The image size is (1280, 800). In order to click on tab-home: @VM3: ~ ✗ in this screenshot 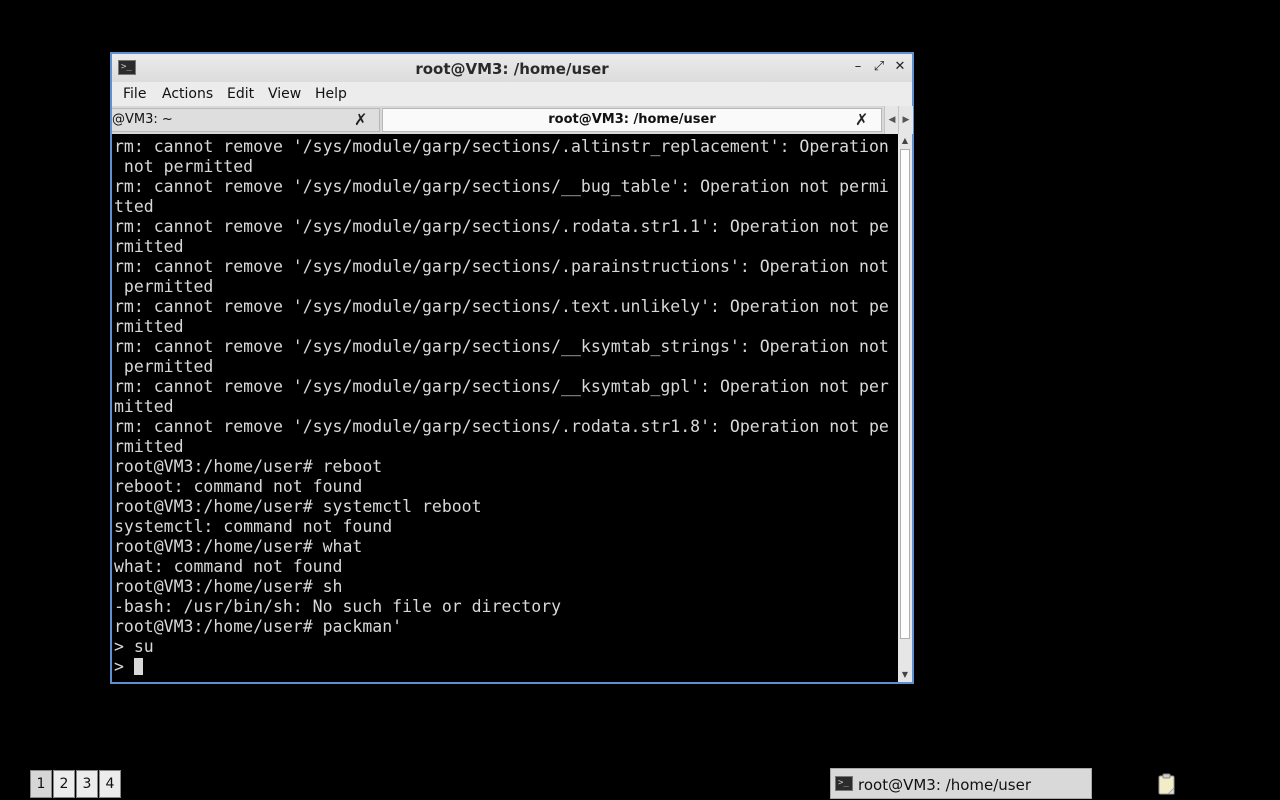, I will do `click(246, 120)`.